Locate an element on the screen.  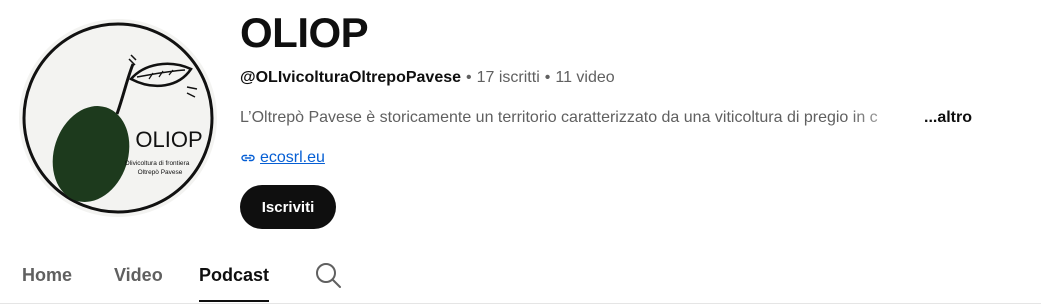
description-more-button: ...altro is located at coordinates (948, 117).